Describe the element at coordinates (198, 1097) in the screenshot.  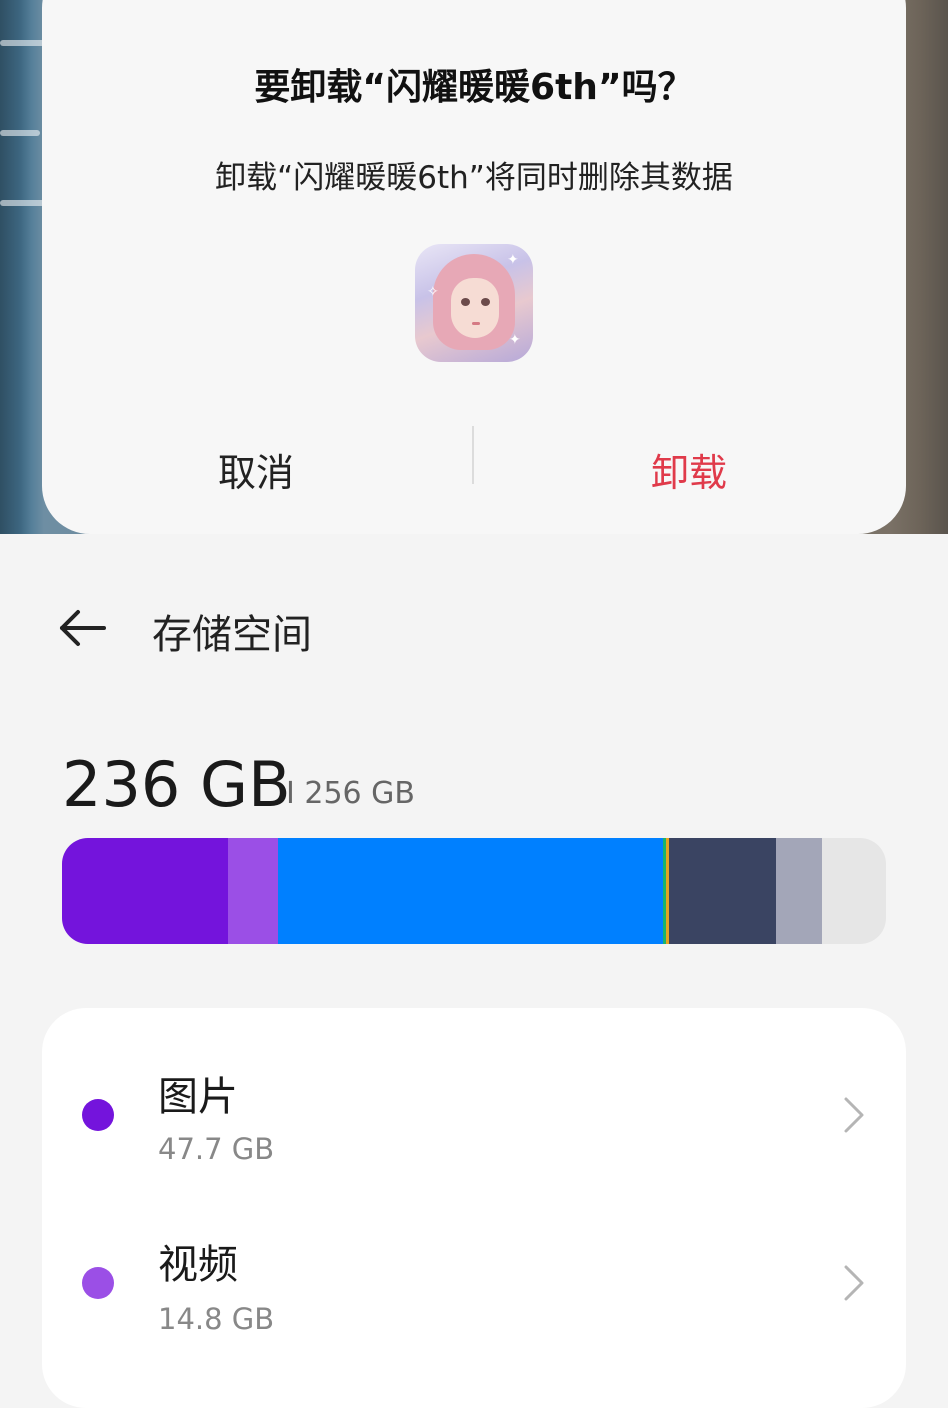
I see `category-name: 图片` at that location.